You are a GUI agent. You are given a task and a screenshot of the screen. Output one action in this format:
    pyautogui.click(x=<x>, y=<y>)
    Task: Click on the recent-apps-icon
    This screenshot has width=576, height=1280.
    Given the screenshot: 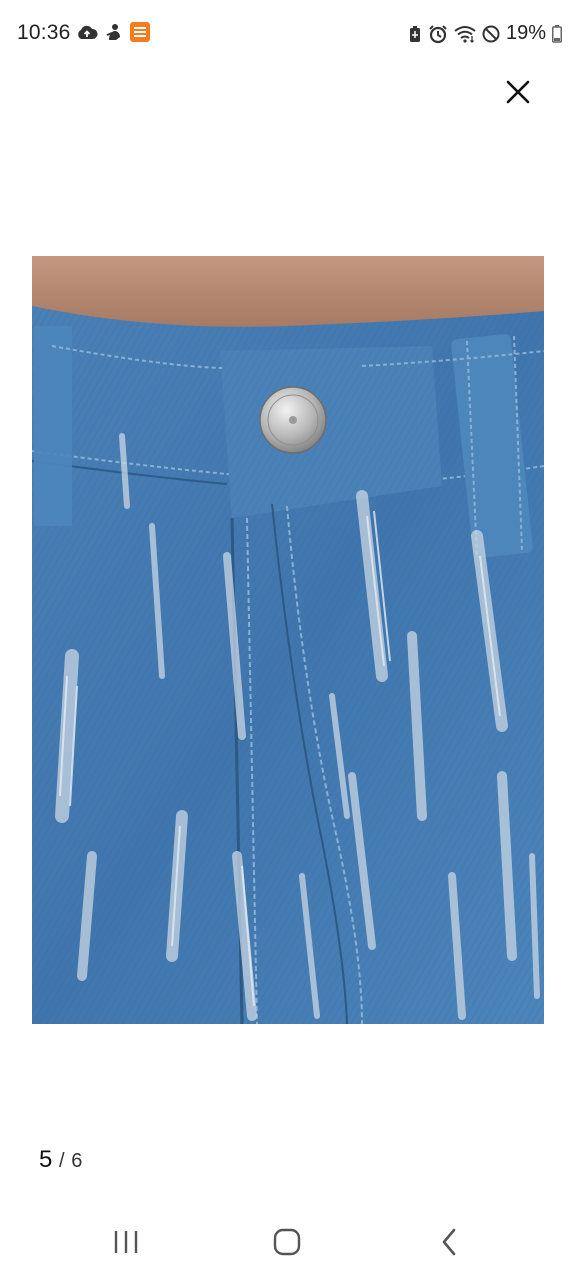 What is the action you would take?
    pyautogui.click(x=126, y=1242)
    